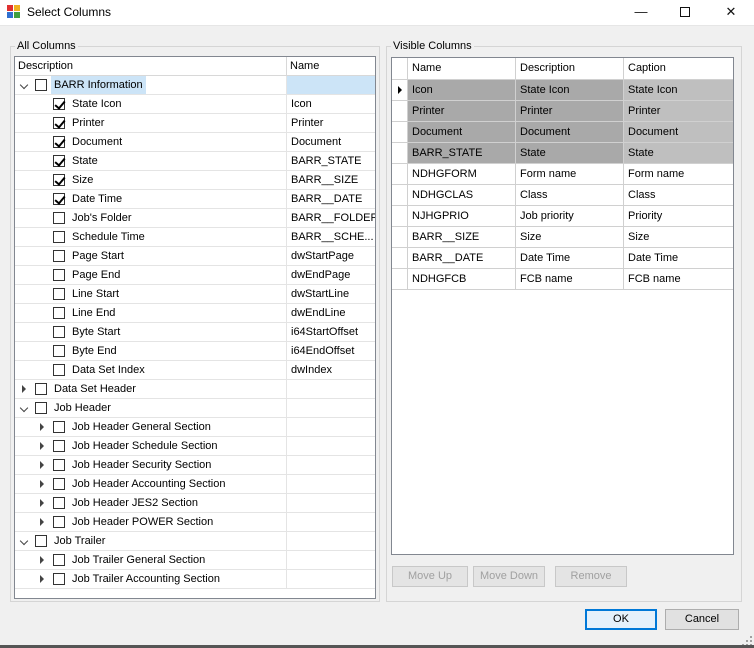  I want to click on minimize-button: —, so click(641, 12).